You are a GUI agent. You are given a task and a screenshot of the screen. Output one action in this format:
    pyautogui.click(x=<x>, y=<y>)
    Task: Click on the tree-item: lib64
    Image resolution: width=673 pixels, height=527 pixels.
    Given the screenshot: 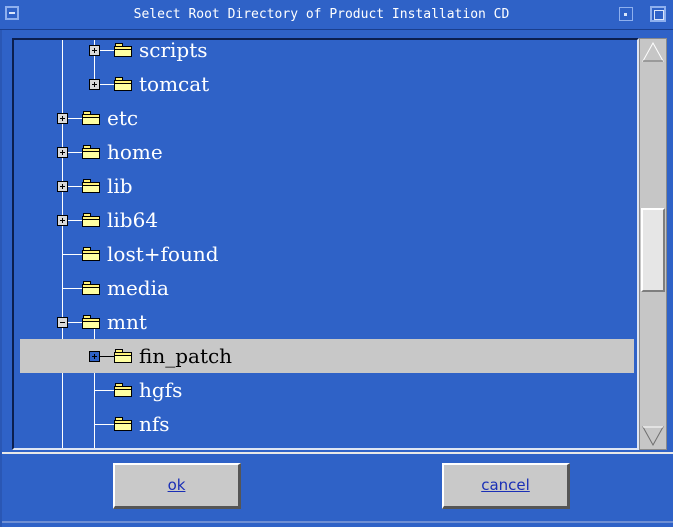 What is the action you would take?
    pyautogui.click(x=325, y=220)
    